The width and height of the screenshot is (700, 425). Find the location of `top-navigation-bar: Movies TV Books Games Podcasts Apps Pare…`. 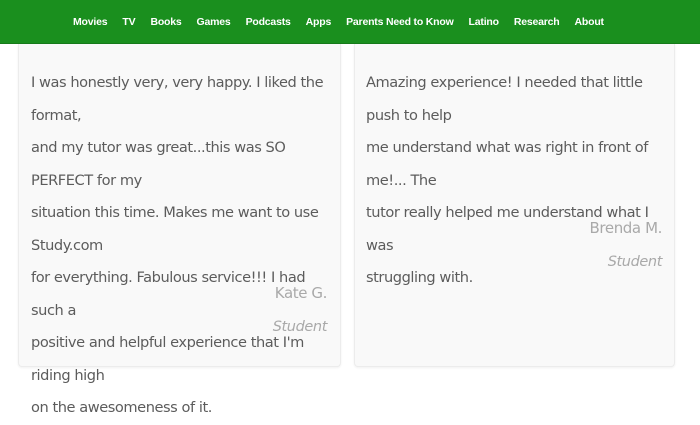

top-navigation-bar: Movies TV Books Games Podcasts Apps Pare… is located at coordinates (350, 22).